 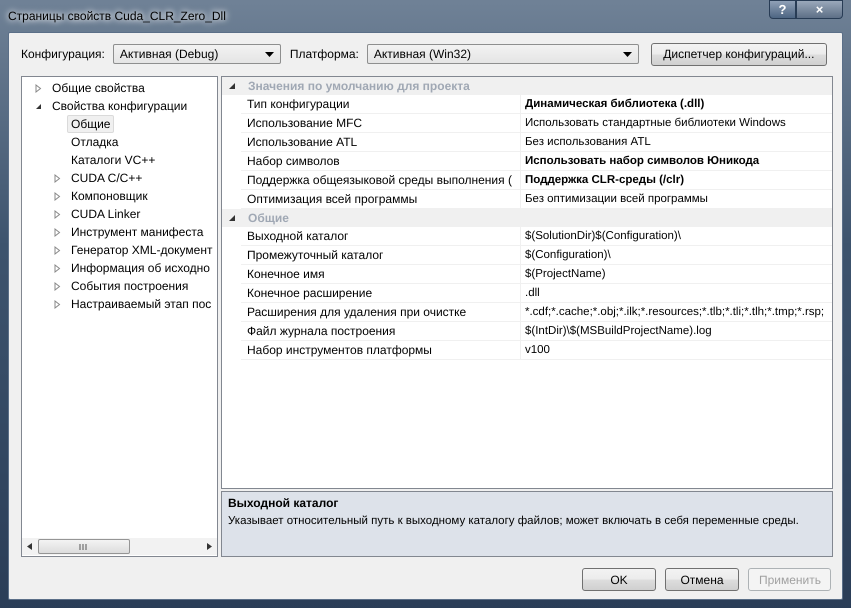 I want to click on tree-item: Общие свойства, so click(x=98, y=88).